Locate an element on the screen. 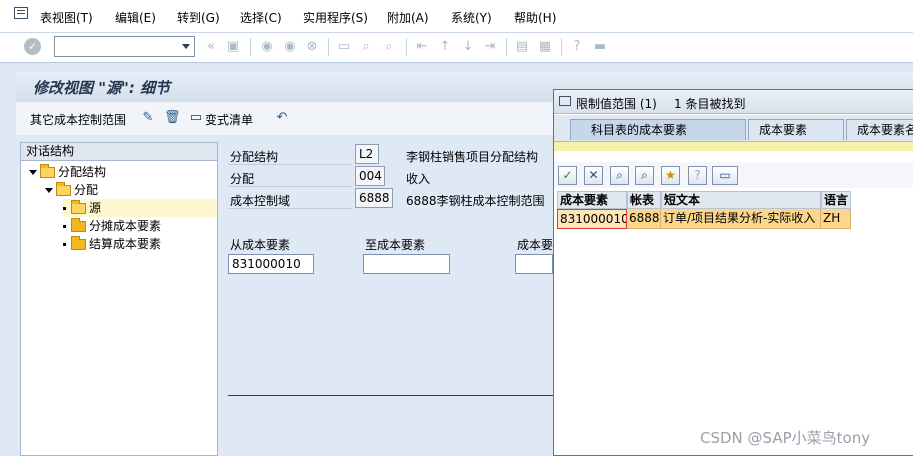 This screenshot has height=456, width=913. exit-icon: ◉ is located at coordinates (290, 47).